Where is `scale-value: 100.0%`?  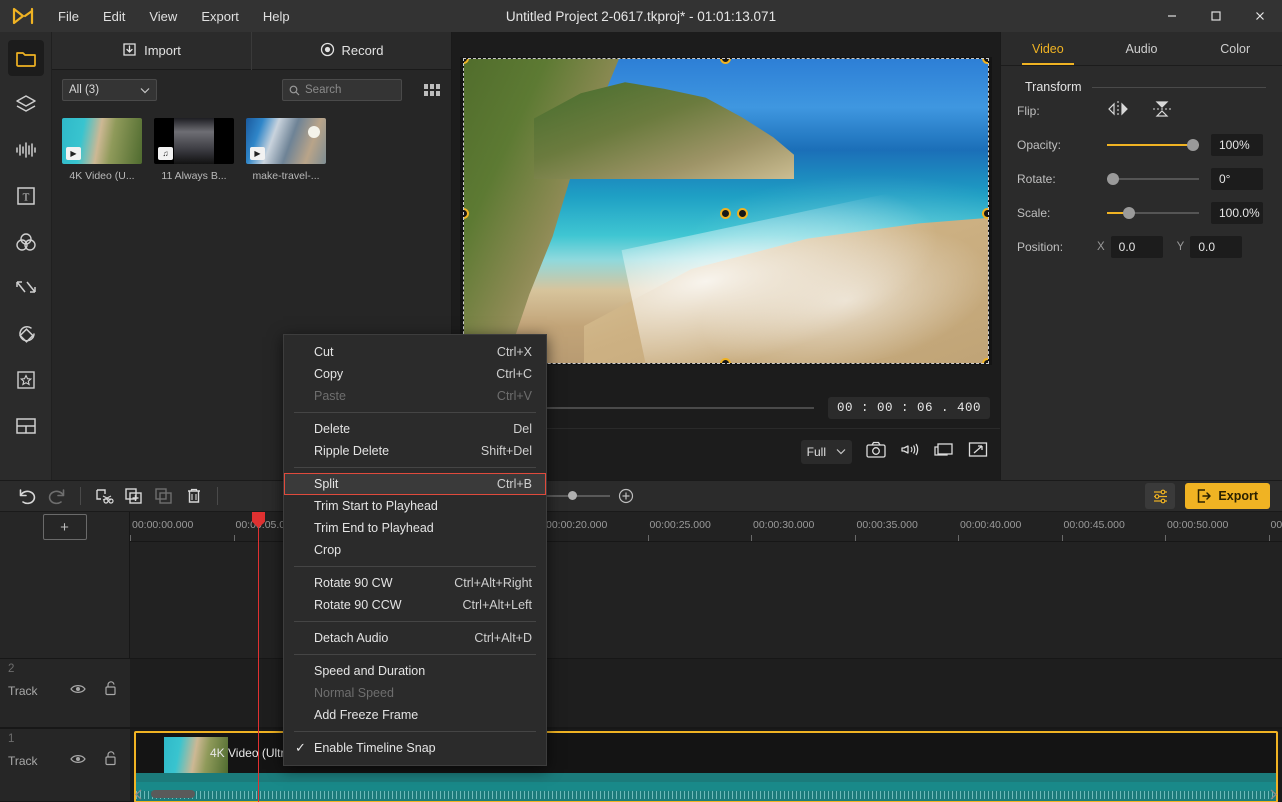 scale-value: 100.0% is located at coordinates (1237, 213).